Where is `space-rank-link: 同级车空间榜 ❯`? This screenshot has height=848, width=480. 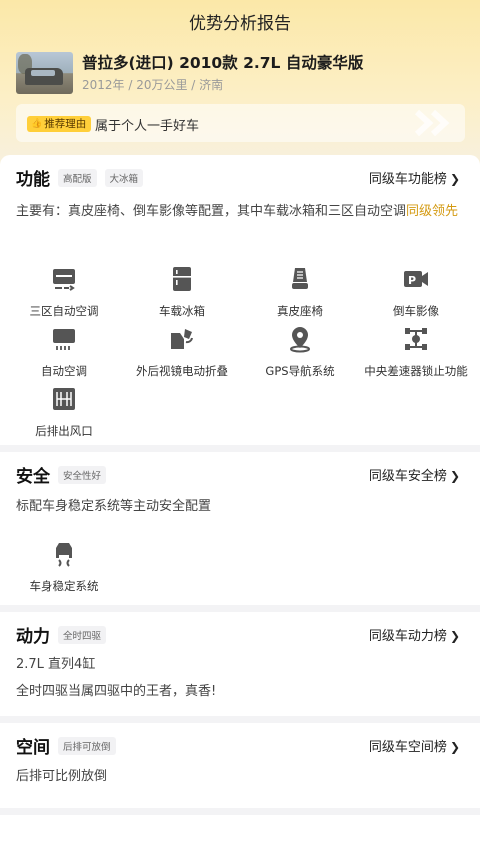
space-rank-link: 同级车空间榜 ❯ is located at coordinates (414, 745).